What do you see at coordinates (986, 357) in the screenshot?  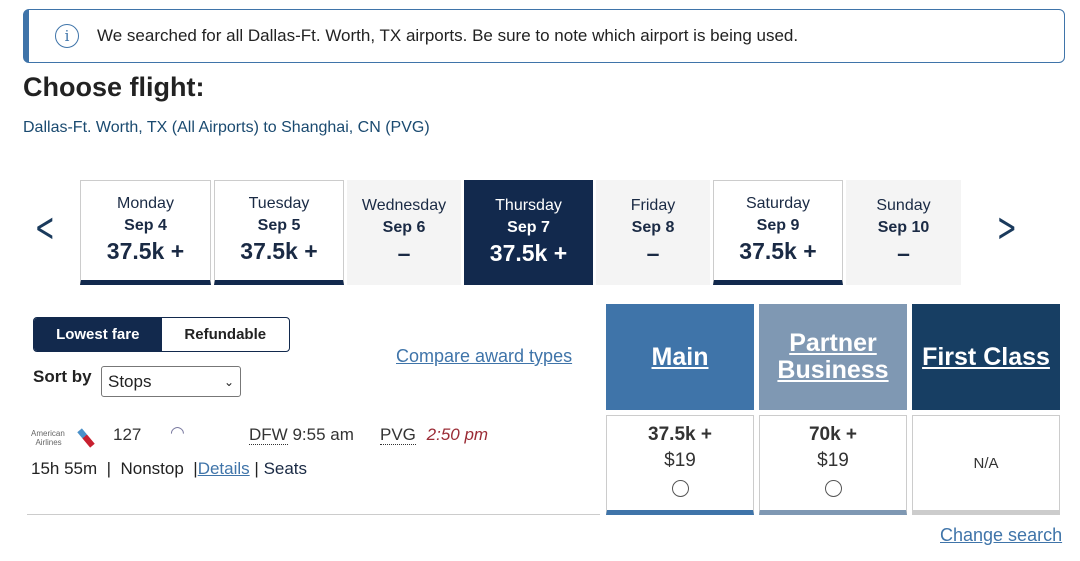 I see `fare-header-first-class: First Class` at bounding box center [986, 357].